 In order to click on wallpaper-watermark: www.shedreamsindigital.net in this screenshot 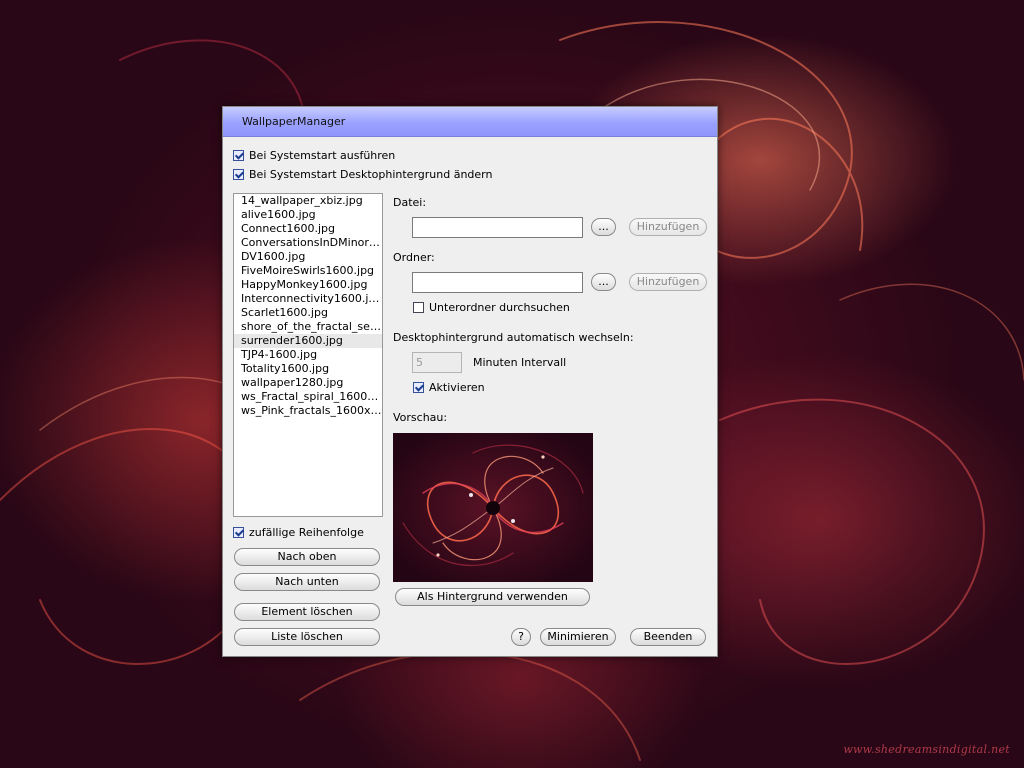, I will do `click(926, 749)`.